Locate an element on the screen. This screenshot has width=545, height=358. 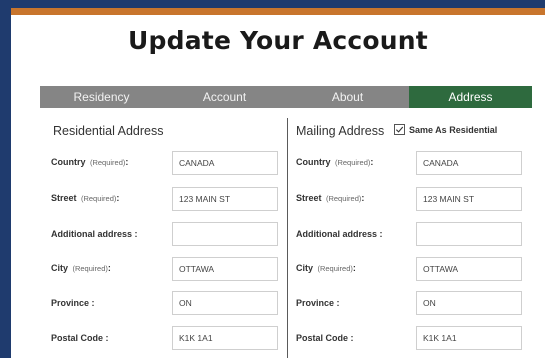
residential-additional-input is located at coordinates (225, 234).